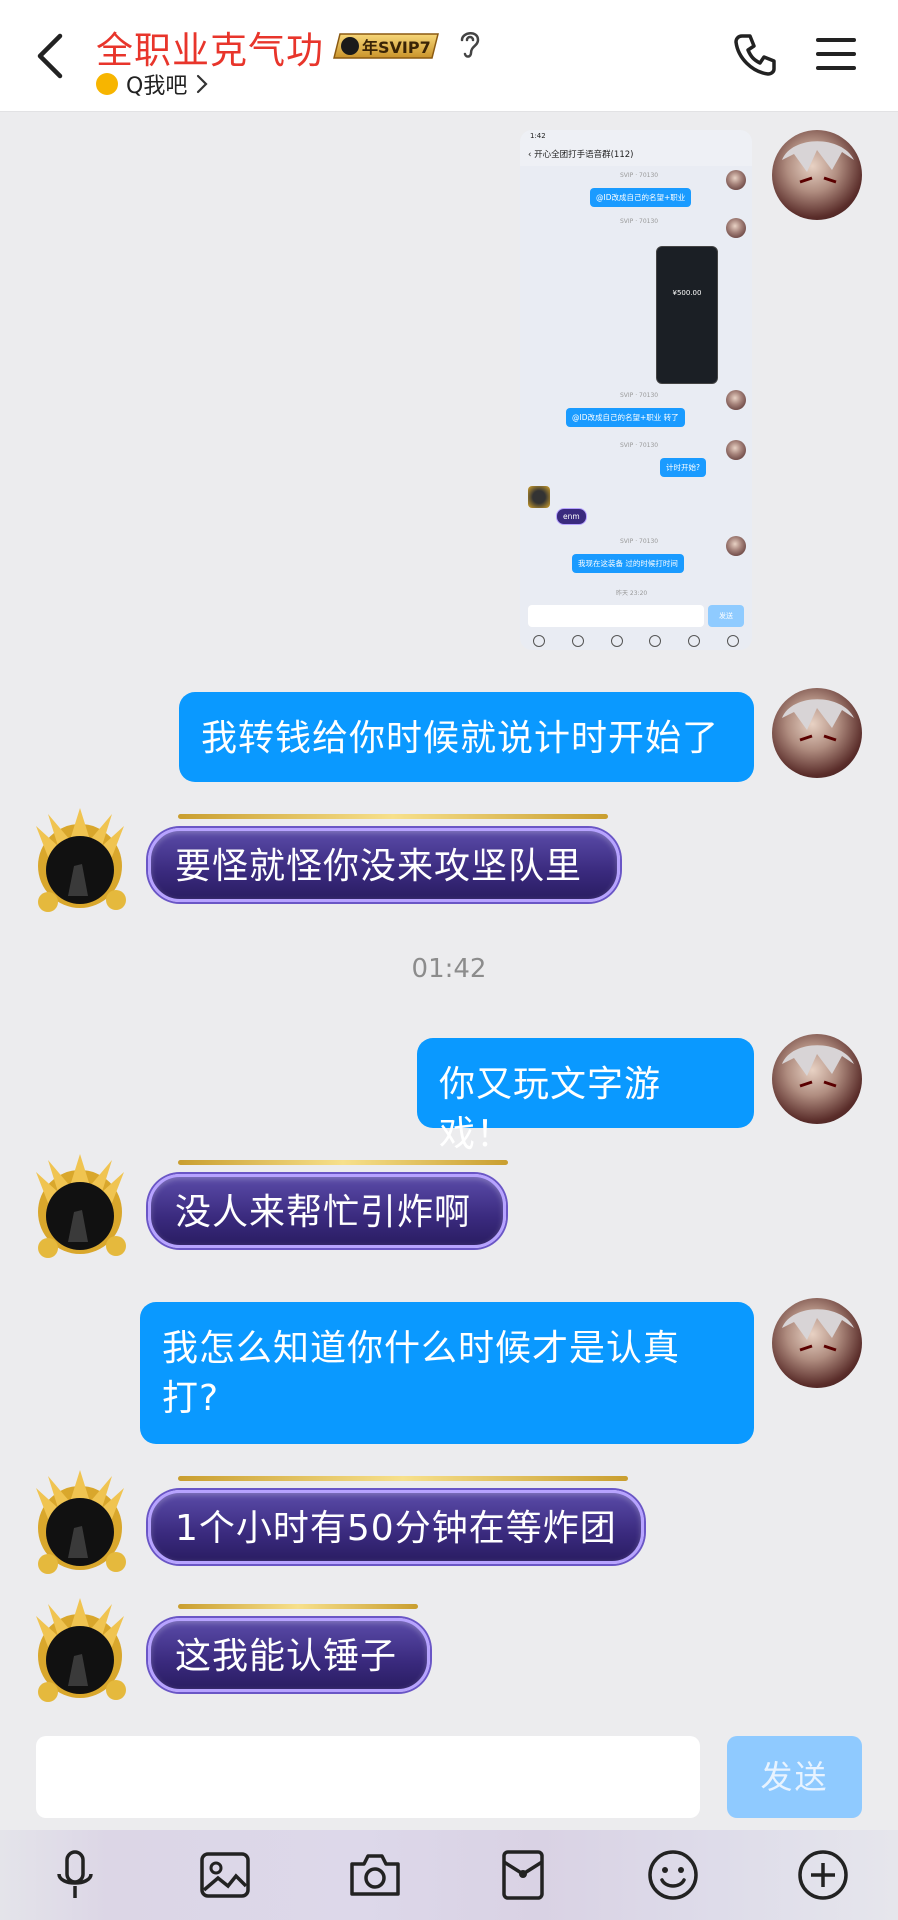 The height and width of the screenshot is (1920, 898). I want to click on mini-bubble: @ID改成自己的名望+职业, so click(641, 197).